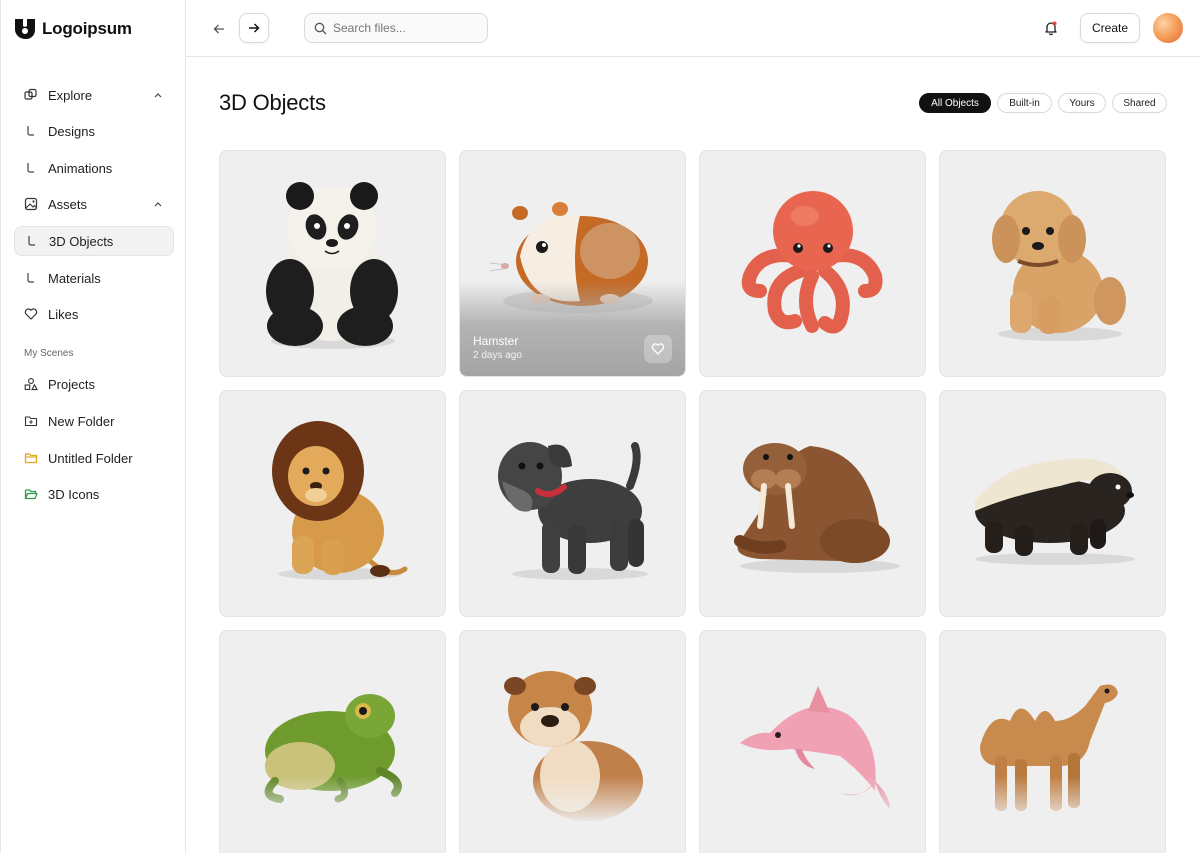 The width and height of the screenshot is (1200, 853). What do you see at coordinates (90, 458) in the screenshot?
I see `sidebar-item-label: Untitled Folder` at bounding box center [90, 458].